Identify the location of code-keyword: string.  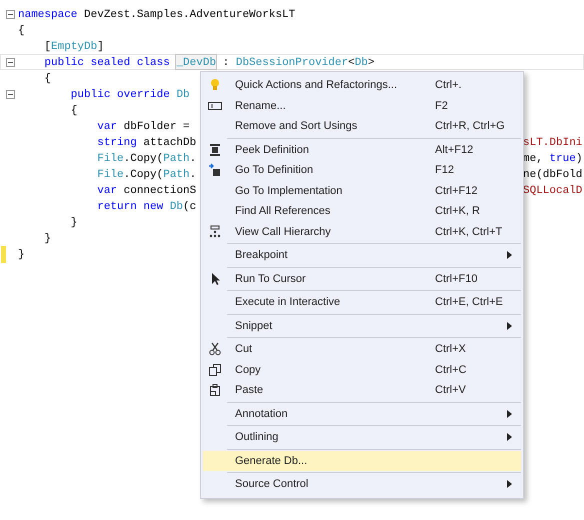
(116, 142).